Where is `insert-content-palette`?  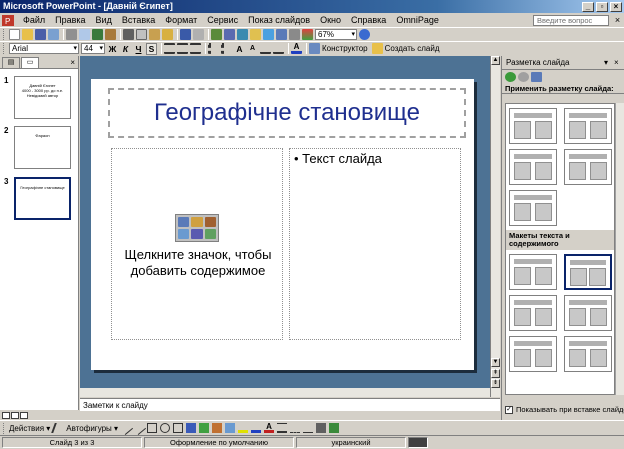
insert-content-palette is located at coordinates (197, 228).